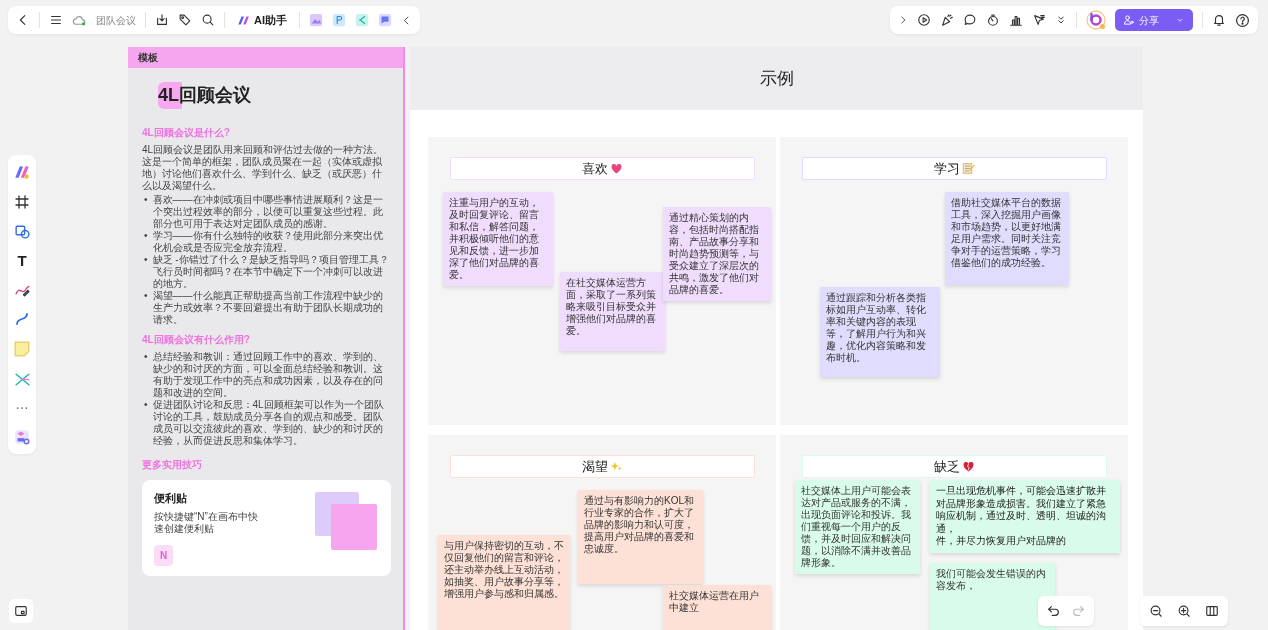 The height and width of the screenshot is (630, 1268). What do you see at coordinates (1001, 541) in the screenshot?
I see `note-text: 件，并尽力恢复用户对品牌的` at bounding box center [1001, 541].